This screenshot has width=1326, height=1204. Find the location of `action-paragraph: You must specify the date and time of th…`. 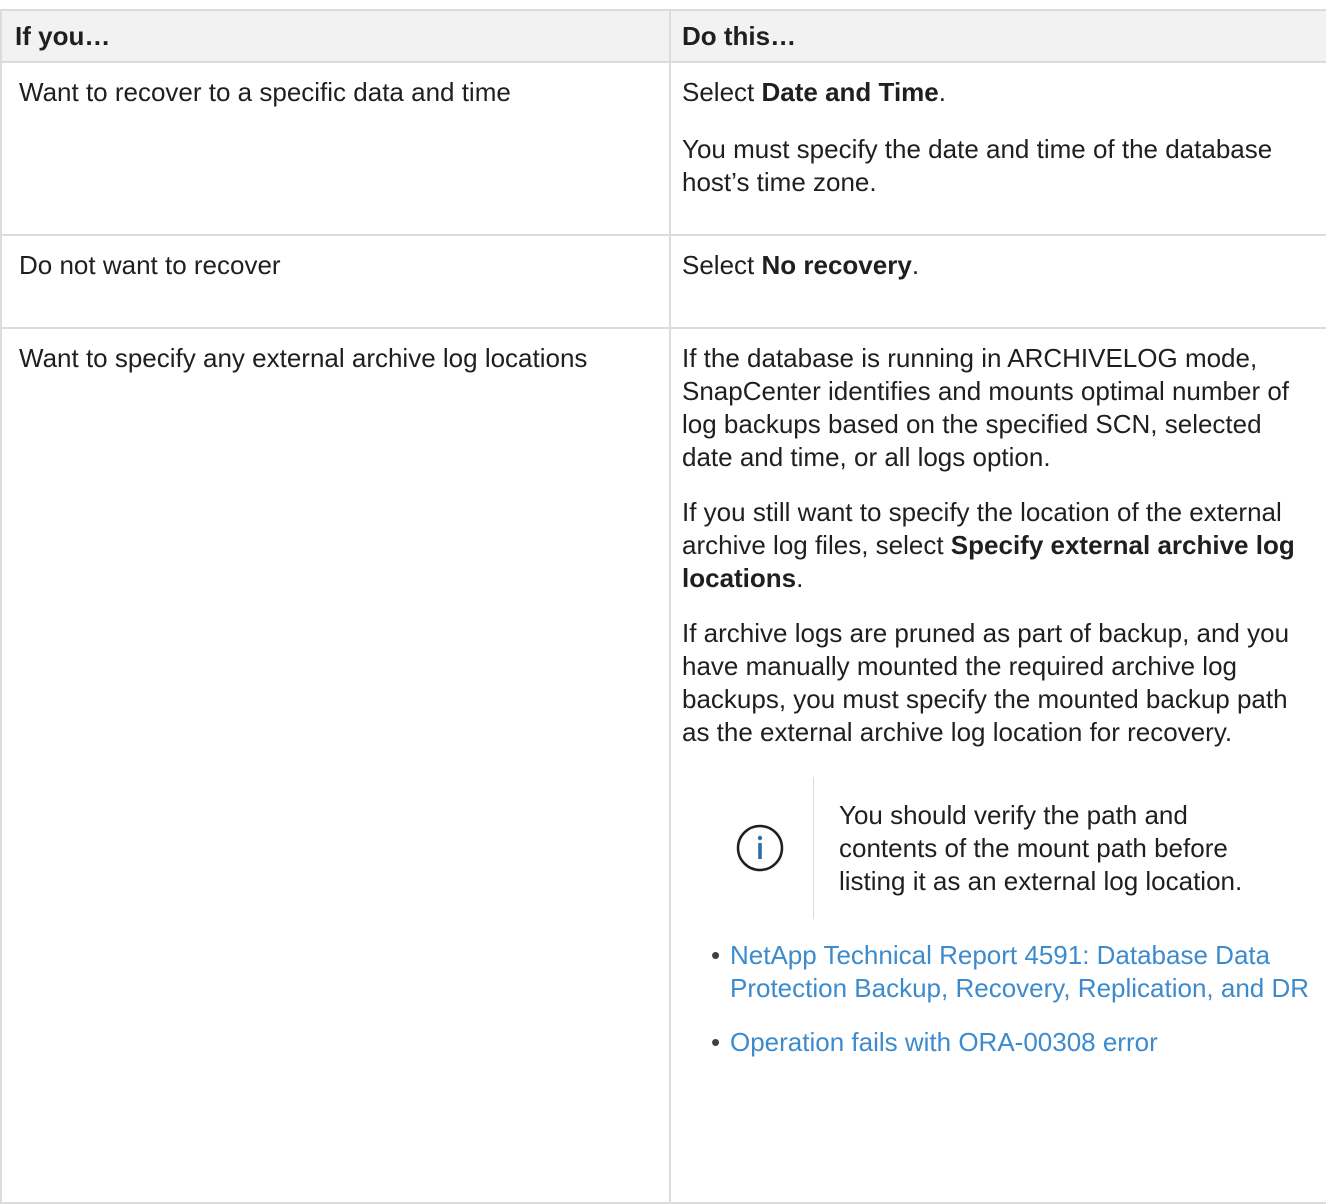

action-paragraph: You must specify the date and time of th… is located at coordinates (977, 165).